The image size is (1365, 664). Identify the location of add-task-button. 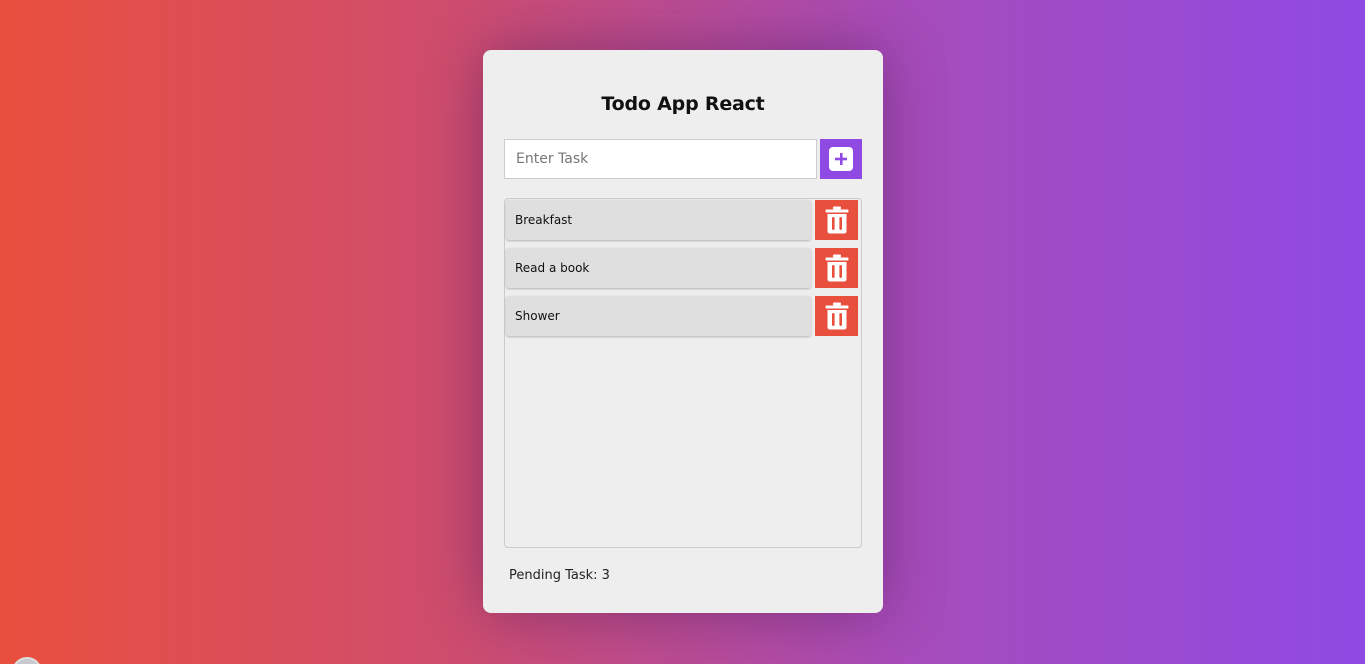
(841, 159).